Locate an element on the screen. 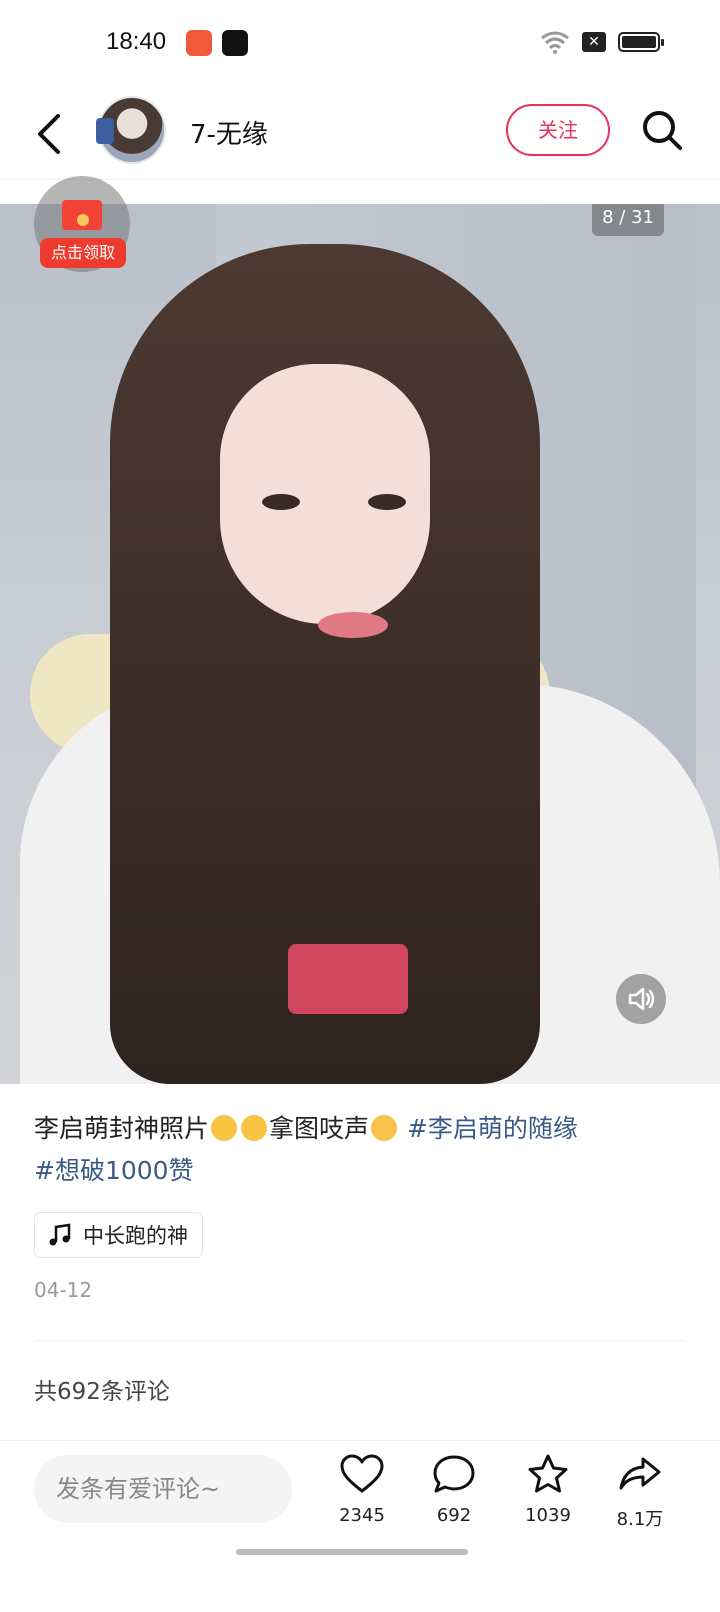  status-bar: 18:40 ✕ is located at coordinates (360, 44).